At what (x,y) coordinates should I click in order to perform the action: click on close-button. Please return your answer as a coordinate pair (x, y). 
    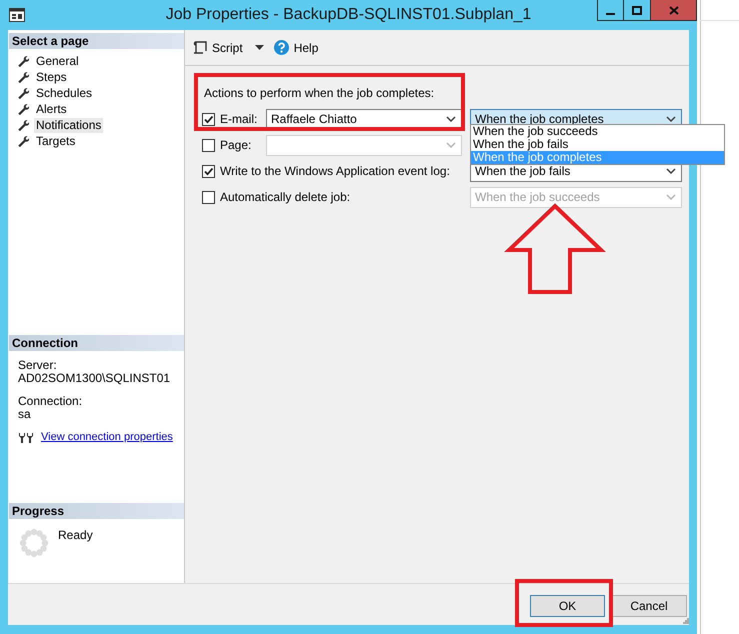
    Looking at the image, I should click on (674, 10).